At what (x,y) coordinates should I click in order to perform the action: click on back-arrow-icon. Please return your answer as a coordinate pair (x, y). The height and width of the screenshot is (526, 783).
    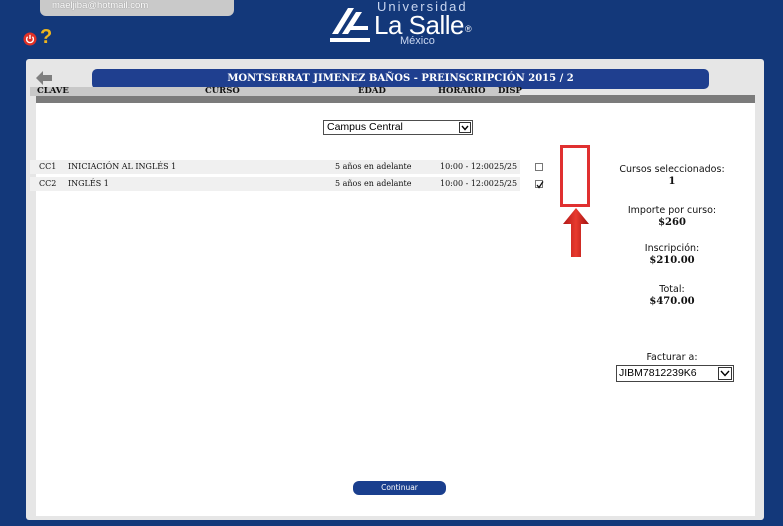
    Looking at the image, I should click on (44, 78).